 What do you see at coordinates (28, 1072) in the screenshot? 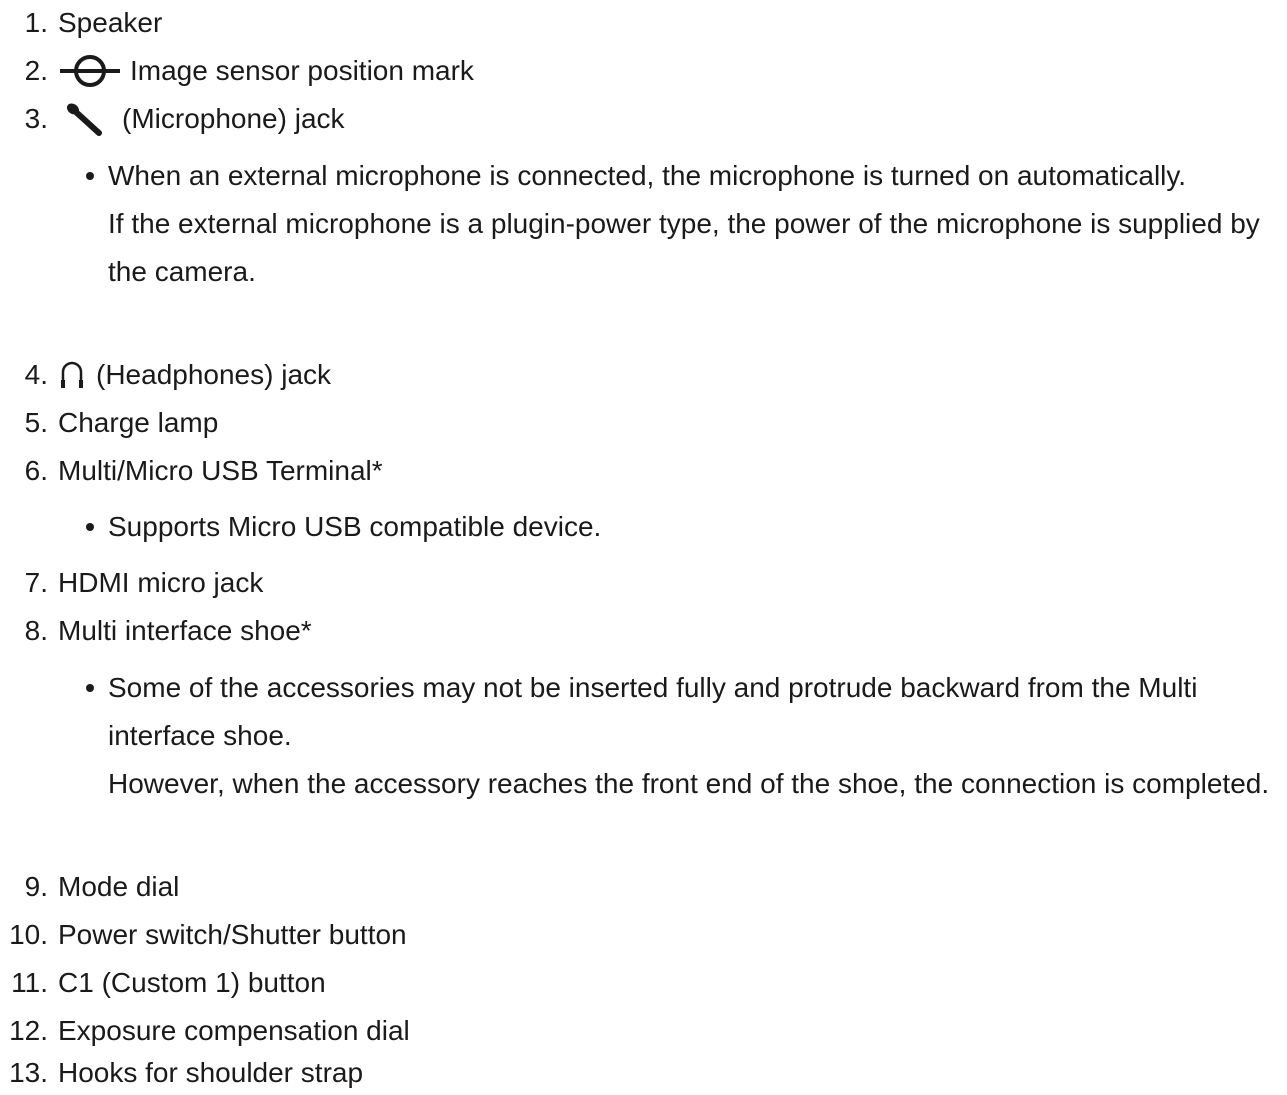
I see `item-number: 13.` at bounding box center [28, 1072].